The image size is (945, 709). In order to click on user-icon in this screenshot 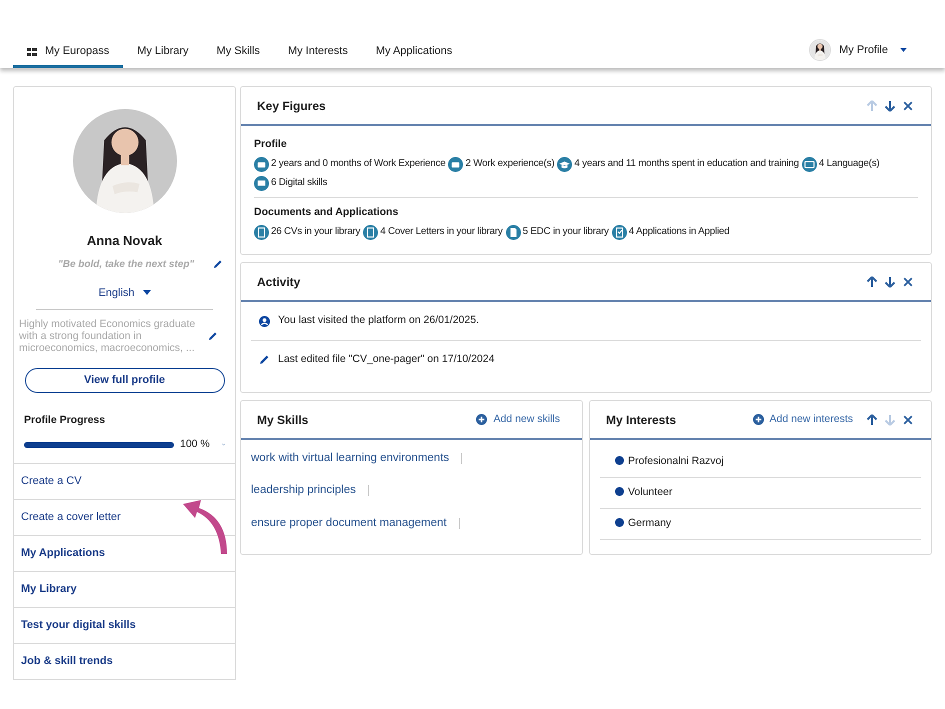, I will do `click(264, 321)`.